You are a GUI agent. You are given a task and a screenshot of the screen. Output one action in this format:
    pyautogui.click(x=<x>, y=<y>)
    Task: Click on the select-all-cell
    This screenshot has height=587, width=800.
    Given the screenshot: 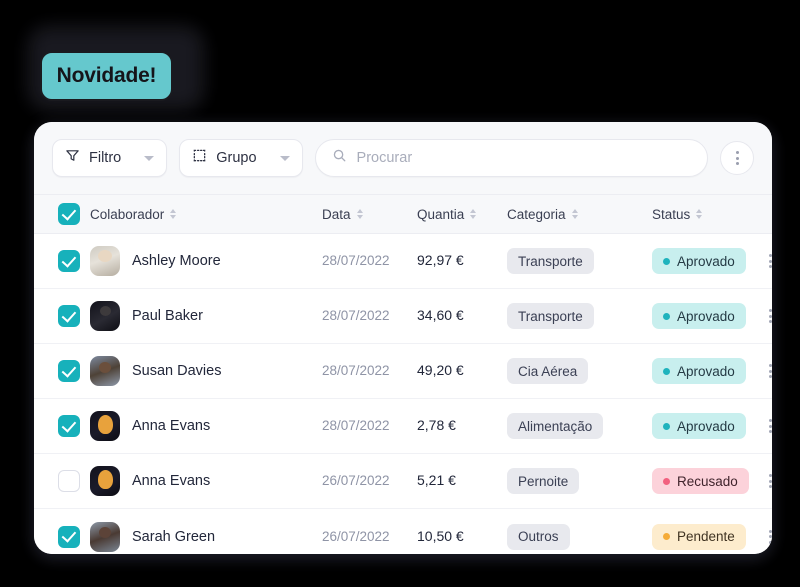 What is the action you would take?
    pyautogui.click(x=62, y=214)
    